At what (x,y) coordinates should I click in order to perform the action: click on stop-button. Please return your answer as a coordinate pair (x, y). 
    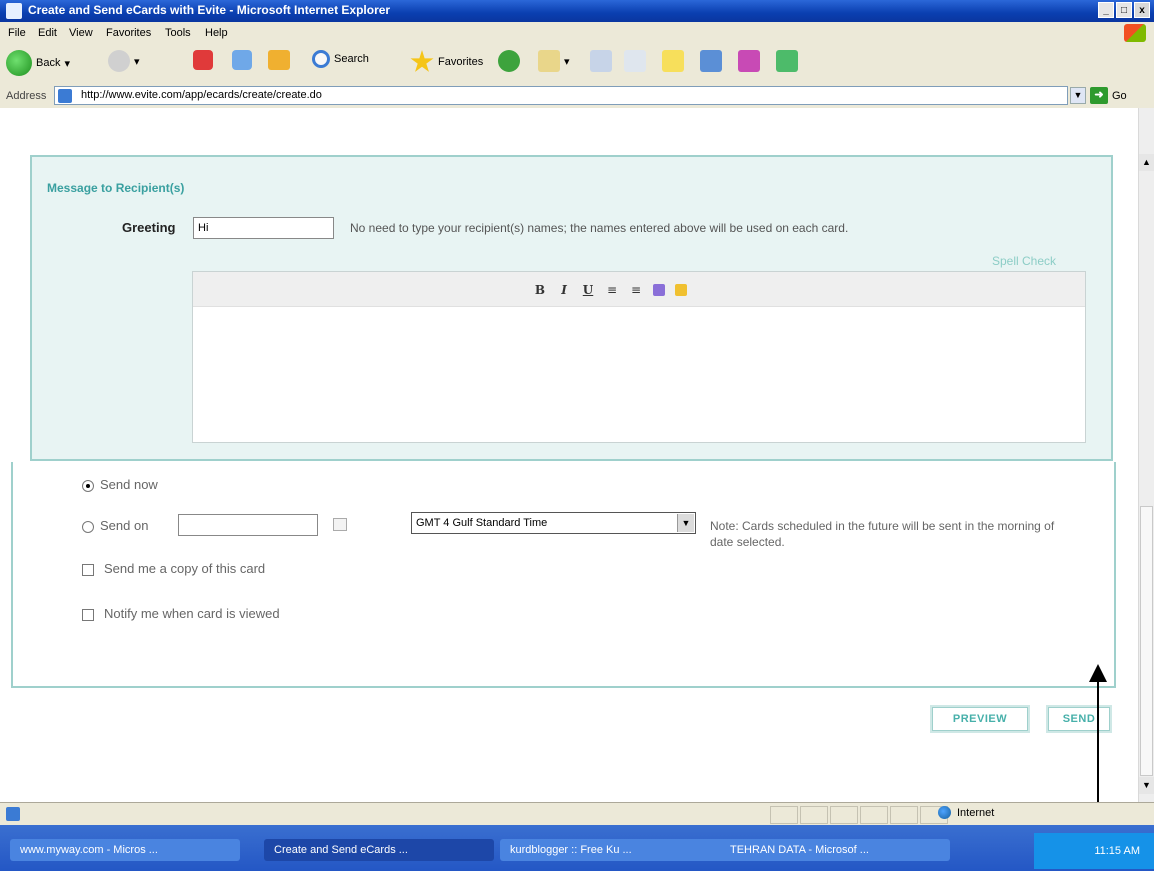
    Looking at the image, I should click on (203, 60).